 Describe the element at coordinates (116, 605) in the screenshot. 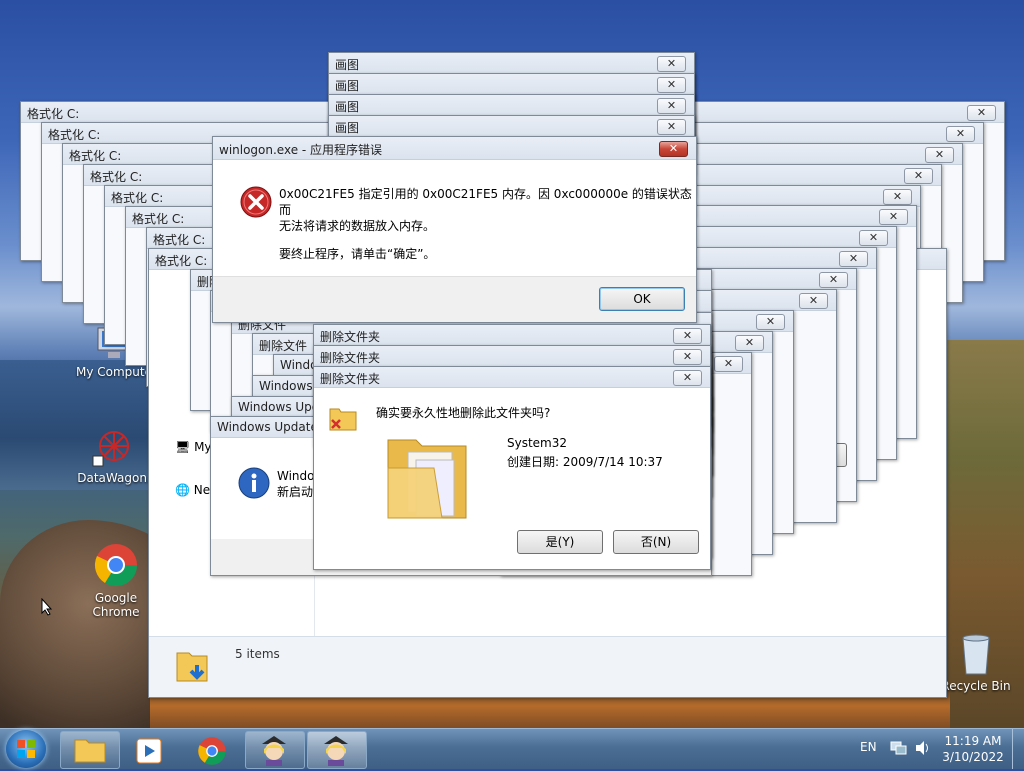

I see `desktop-icon-label: Google Chrome` at that location.